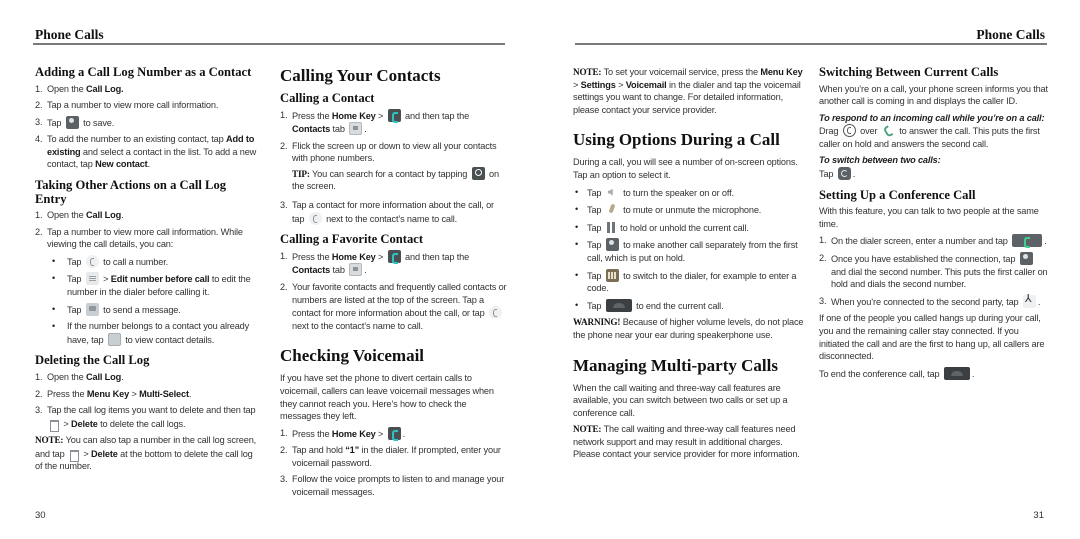 The width and height of the screenshot is (1080, 539). What do you see at coordinates (360, 75) in the screenshot?
I see `chapter-heading: Calling Your Contacts` at bounding box center [360, 75].